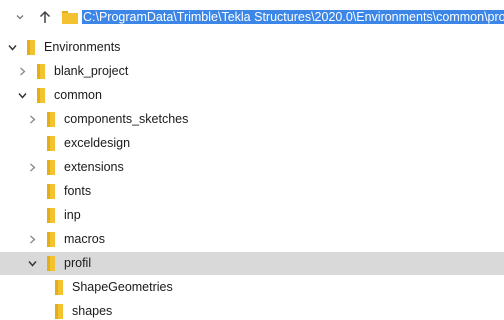  I want to click on tree-item-exceldesign: exceldesign, so click(252, 143).